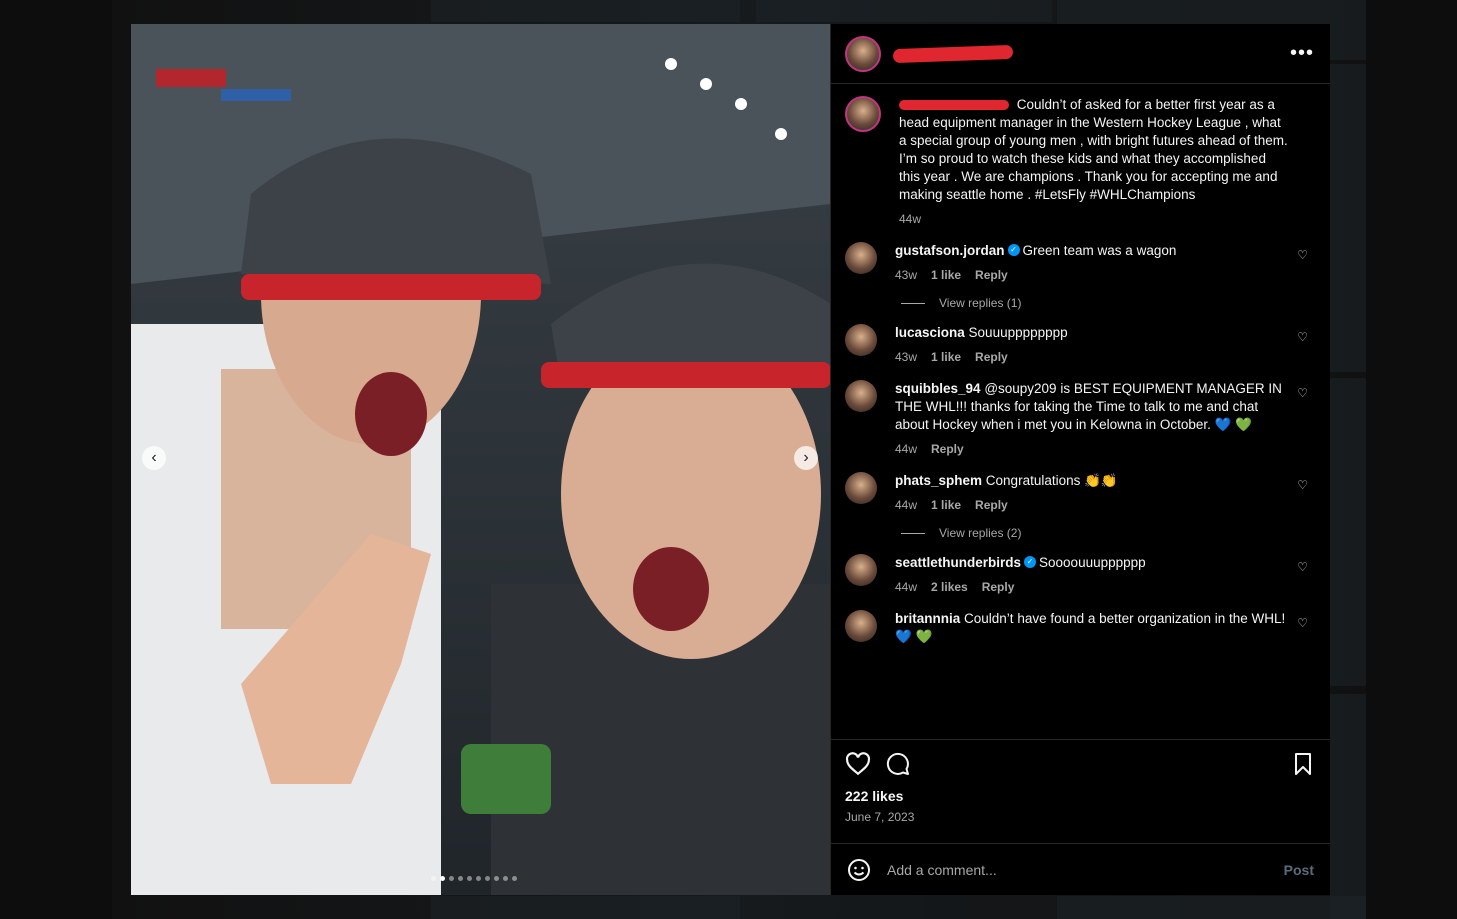 The height and width of the screenshot is (919, 1457). What do you see at coordinates (863, 53) in the screenshot?
I see `author-avatar` at bounding box center [863, 53].